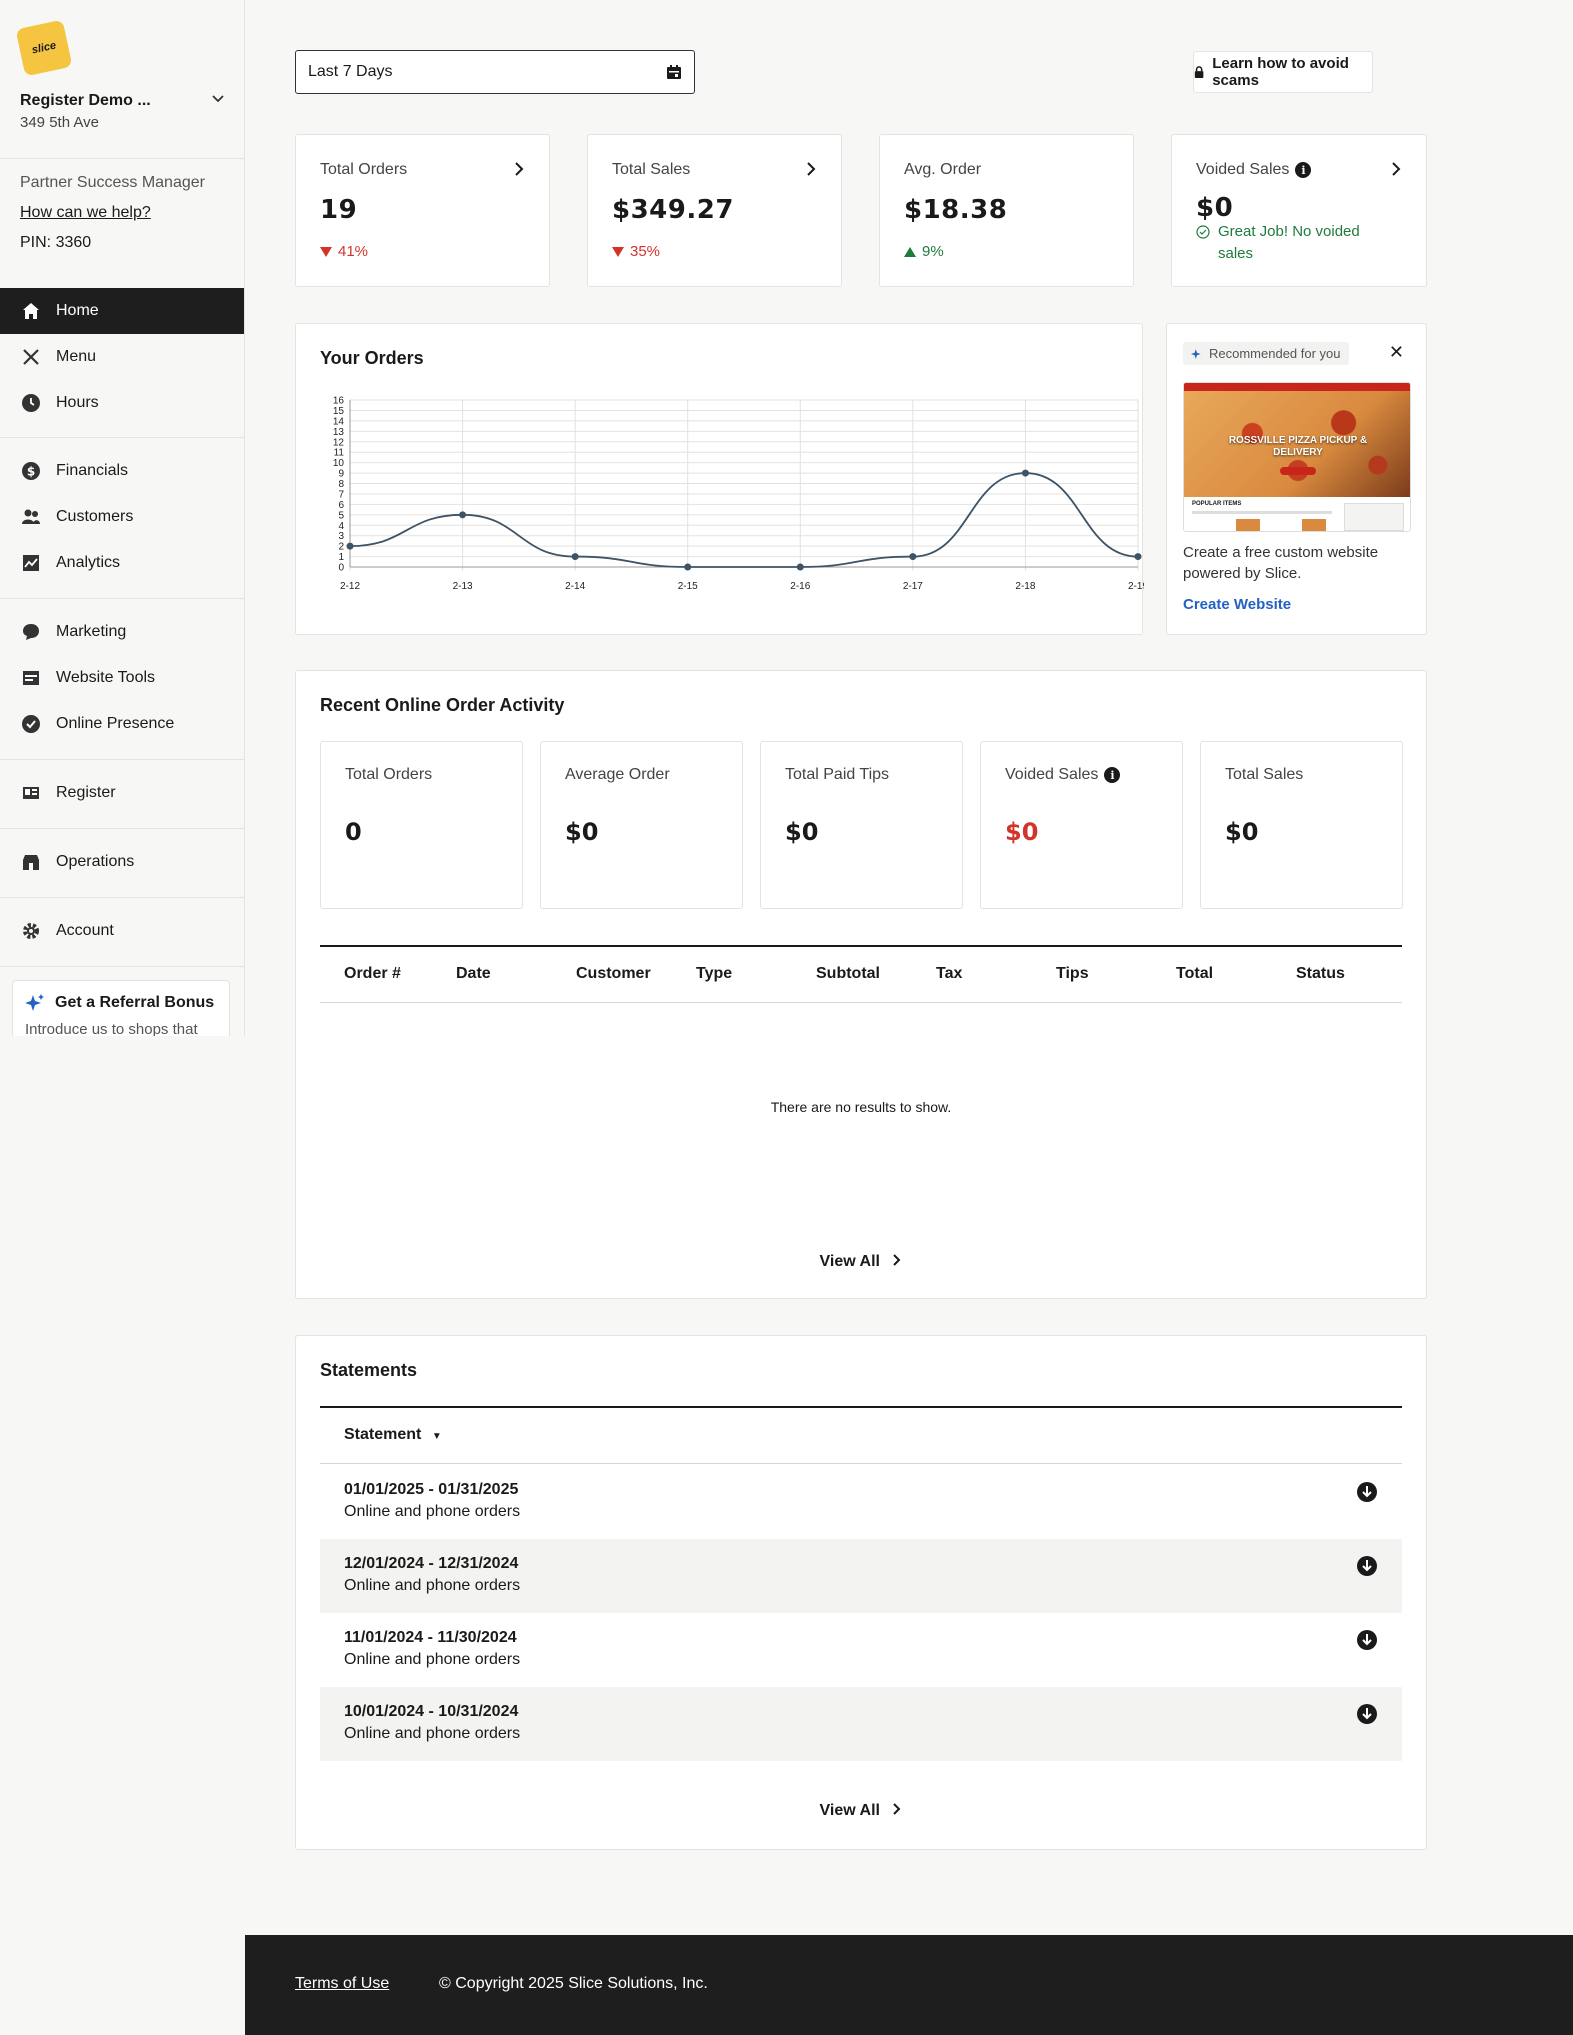 The image size is (1573, 2035). I want to click on sidebar-item-menu: Menu, so click(122, 357).